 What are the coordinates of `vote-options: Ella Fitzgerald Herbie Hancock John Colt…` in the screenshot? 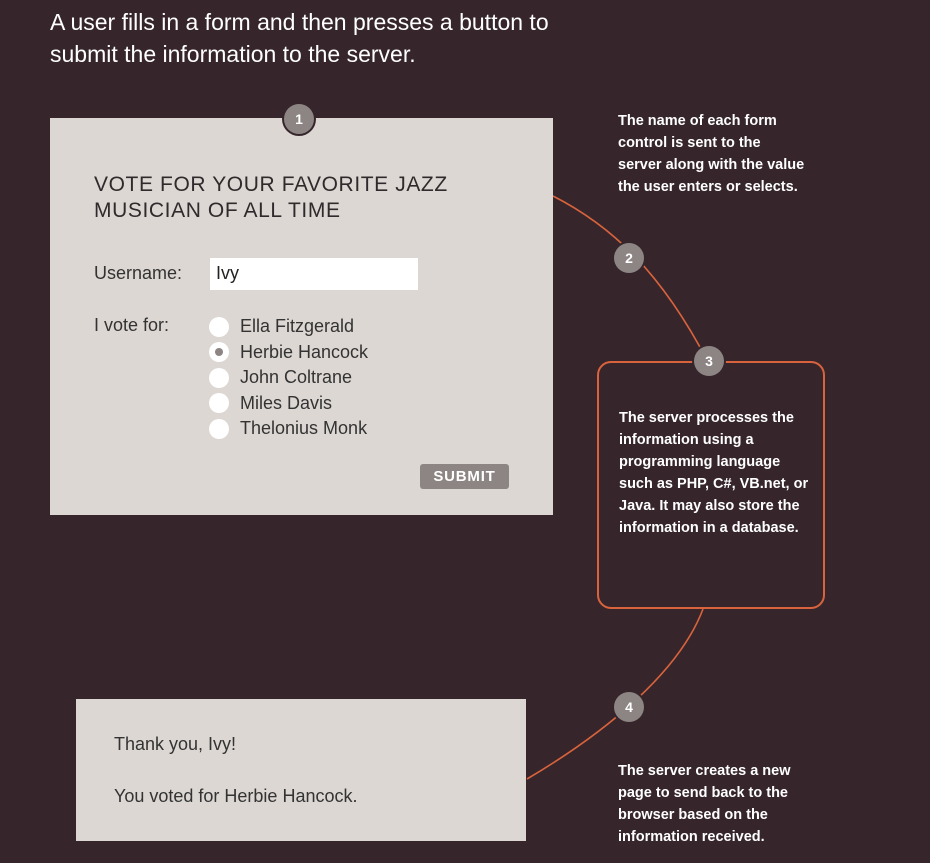 It's located at (288, 378).